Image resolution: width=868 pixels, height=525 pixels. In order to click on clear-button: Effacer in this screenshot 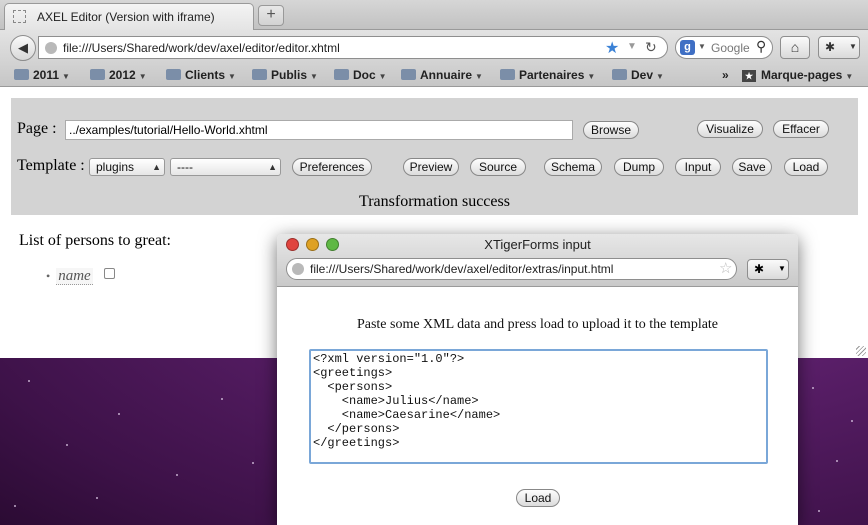, I will do `click(801, 129)`.